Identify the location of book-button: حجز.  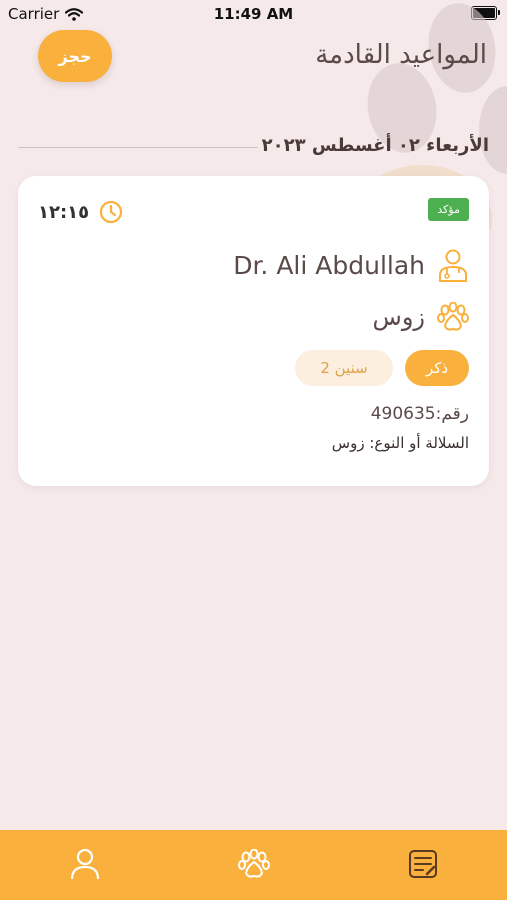
(75, 56).